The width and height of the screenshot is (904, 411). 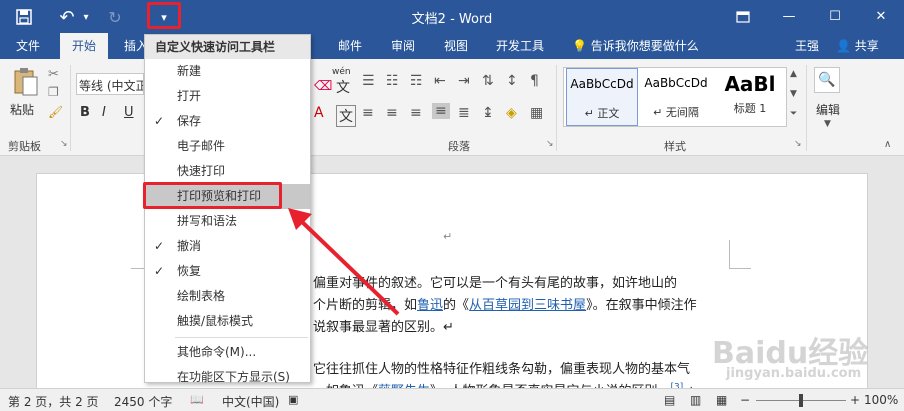 I want to click on menu-item: 新建, so click(x=227, y=71).